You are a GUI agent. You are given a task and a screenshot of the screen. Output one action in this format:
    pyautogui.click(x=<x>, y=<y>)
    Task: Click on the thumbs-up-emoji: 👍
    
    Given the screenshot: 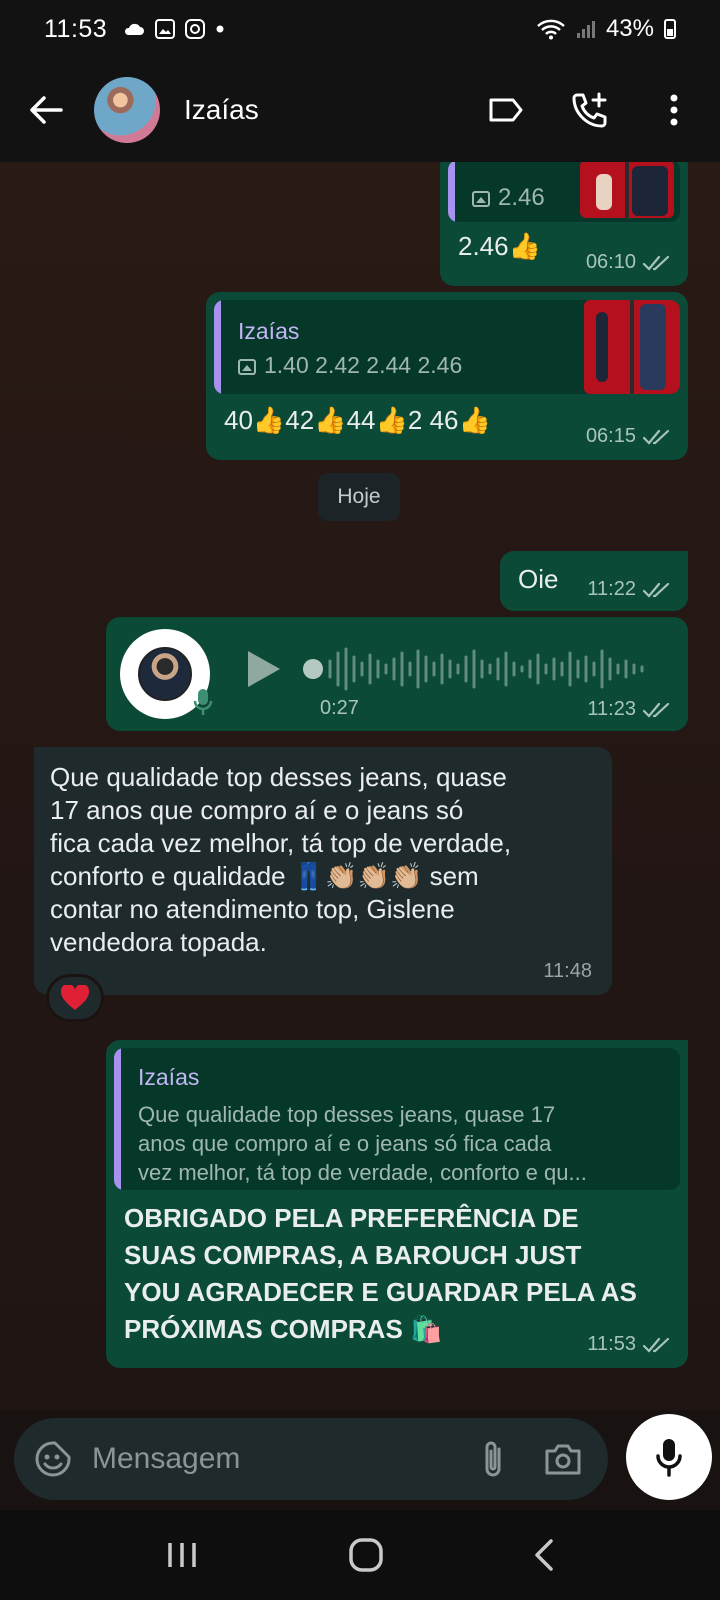 What is the action you would take?
    pyautogui.click(x=524, y=247)
    